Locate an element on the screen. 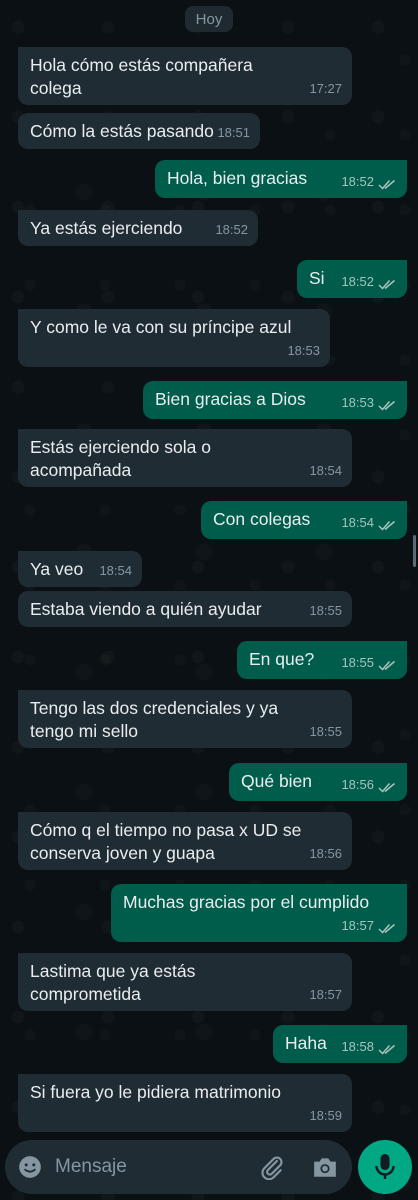 The image size is (418, 1200). incoming-message: Estás ejerciendo sola o acompañada 18:54 is located at coordinates (185, 458).